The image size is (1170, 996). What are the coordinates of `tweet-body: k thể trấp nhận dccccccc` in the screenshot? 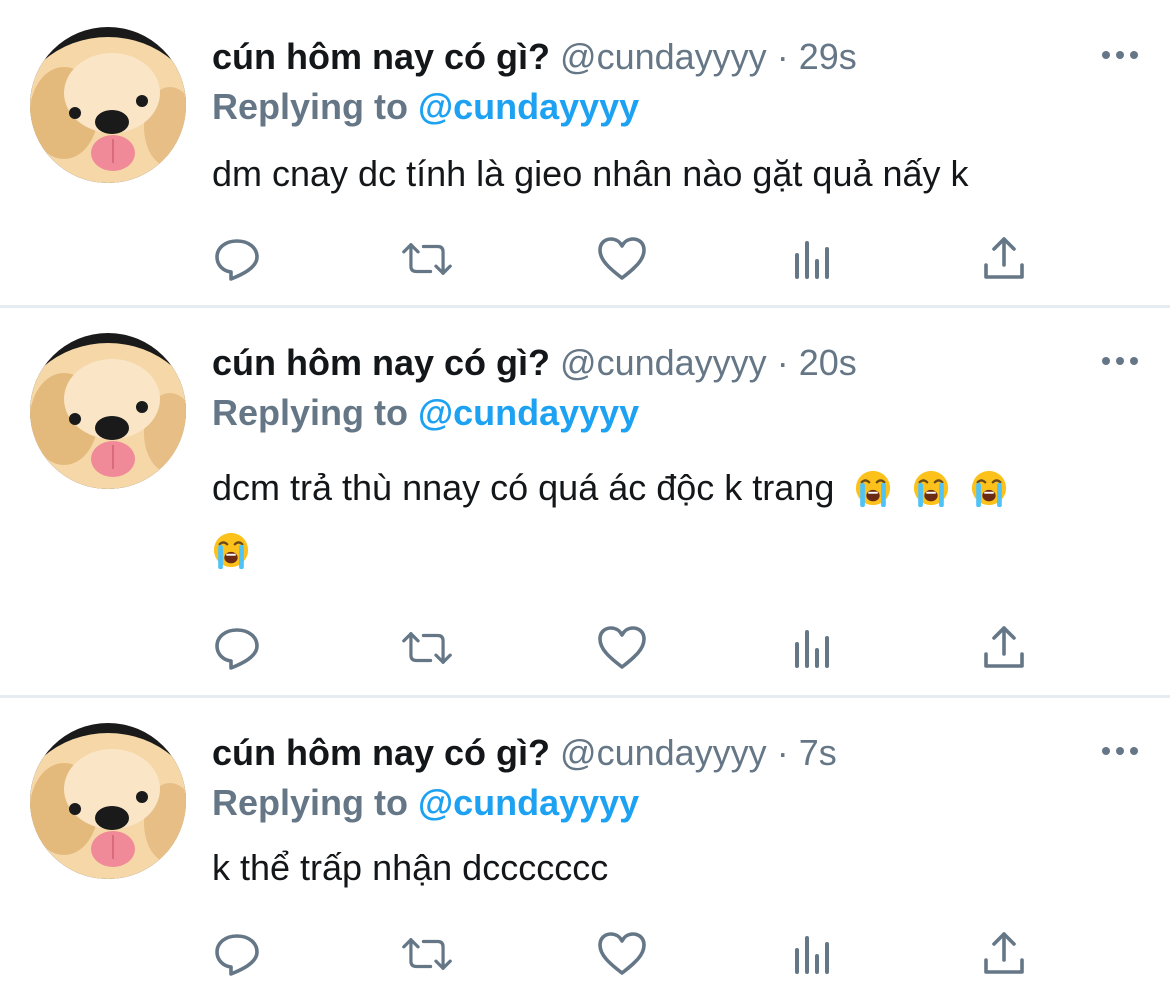 It's located at (410, 867).